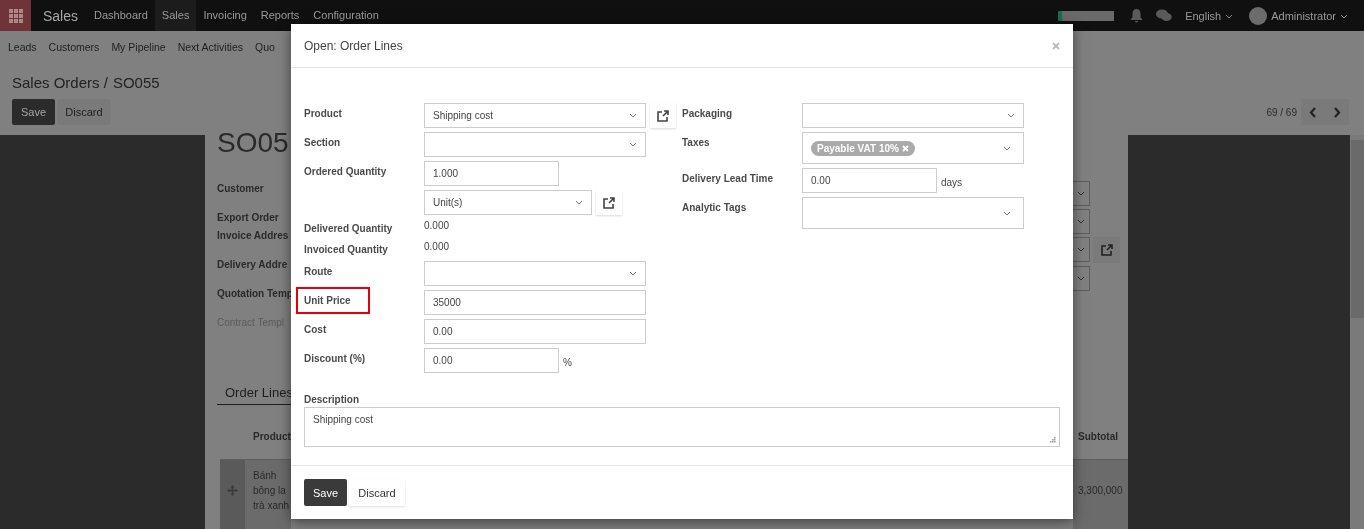 This screenshot has height=529, width=1364. I want to click on description-field: Shipping cost, so click(682, 427).